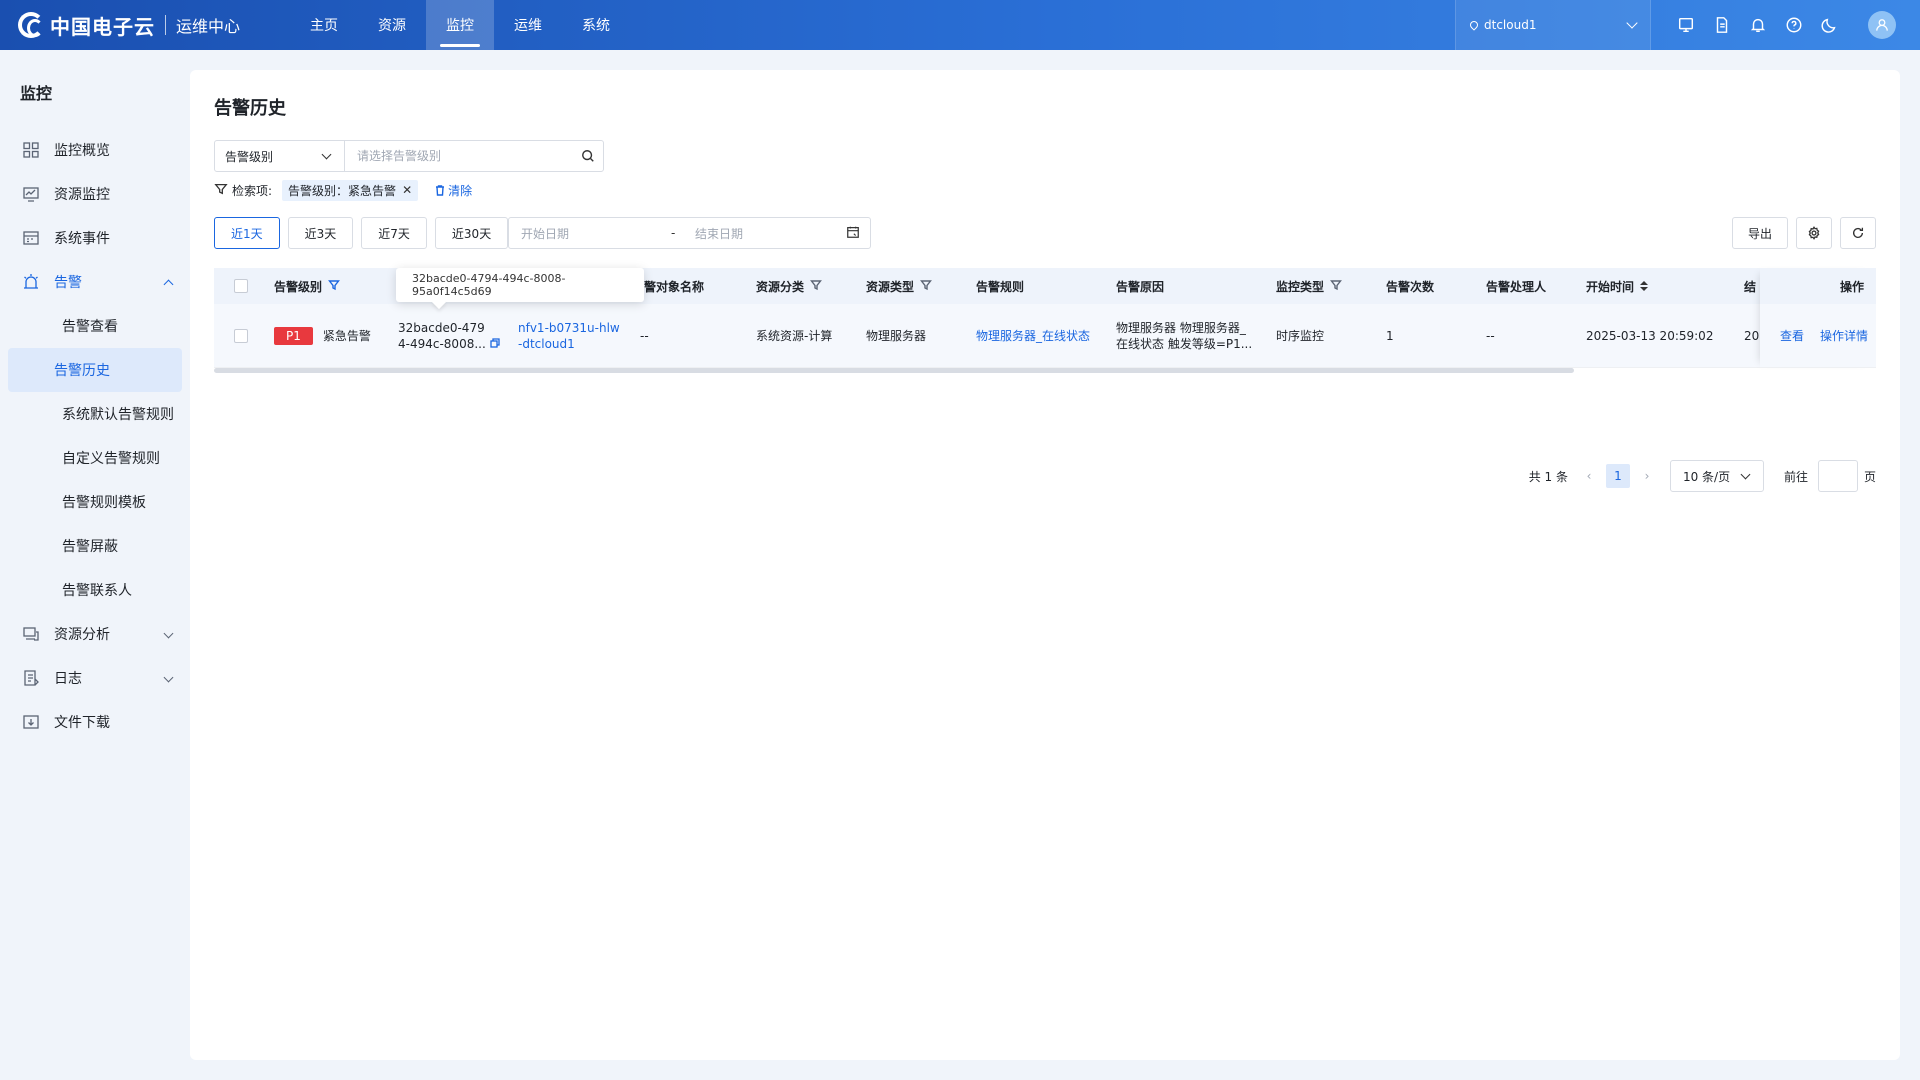 This screenshot has width=1920, height=1080. I want to click on resource-name-line2: -dtcloud1, so click(569, 344).